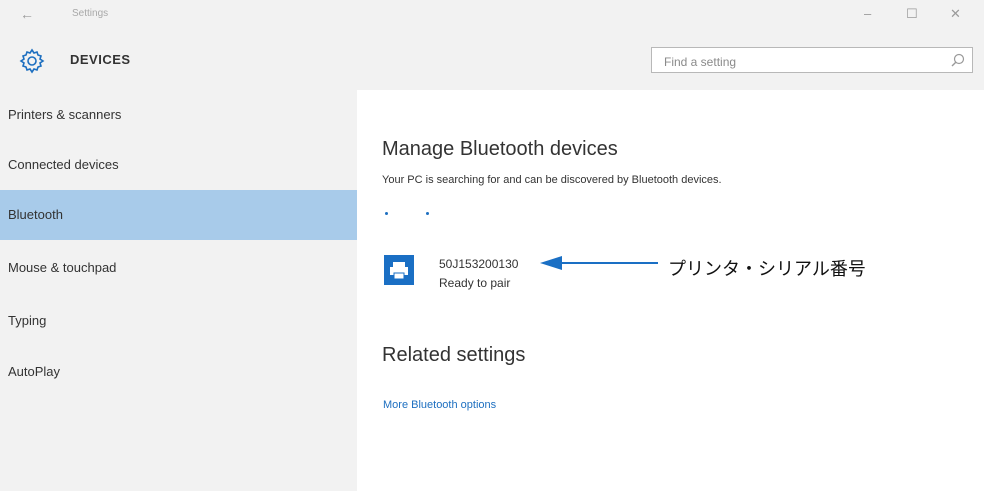 This screenshot has height=491, width=984. What do you see at coordinates (399, 270) in the screenshot?
I see `printer-icon` at bounding box center [399, 270].